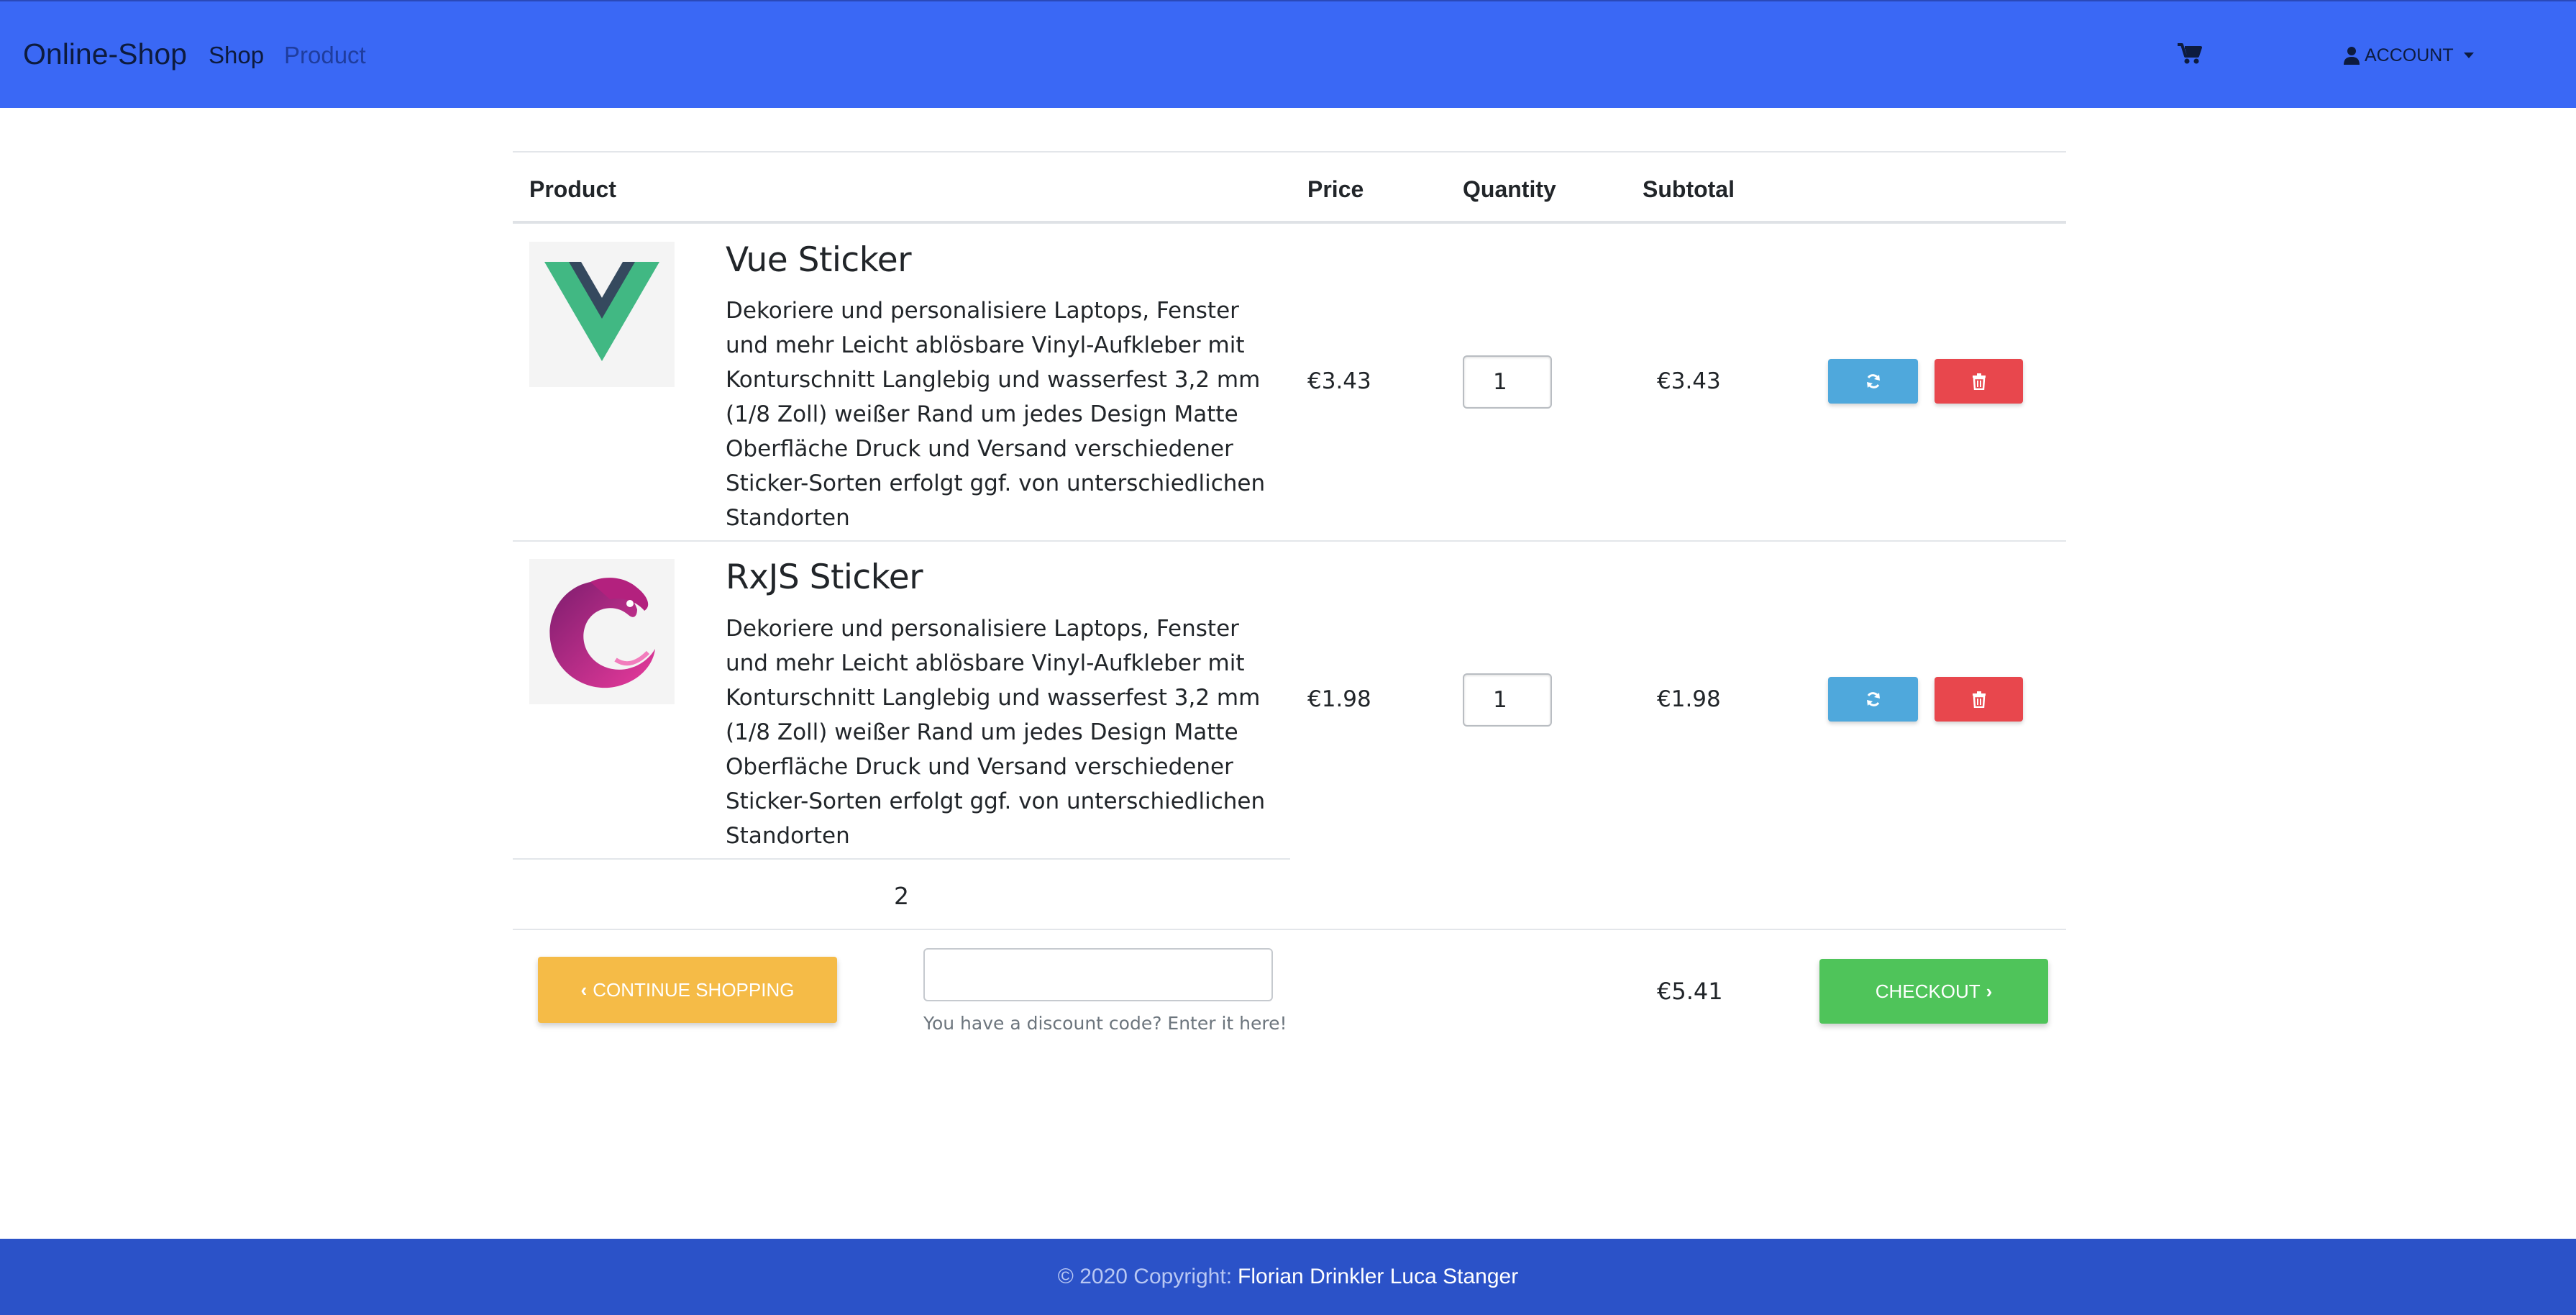  I want to click on nav-link-product: Product, so click(325, 56).